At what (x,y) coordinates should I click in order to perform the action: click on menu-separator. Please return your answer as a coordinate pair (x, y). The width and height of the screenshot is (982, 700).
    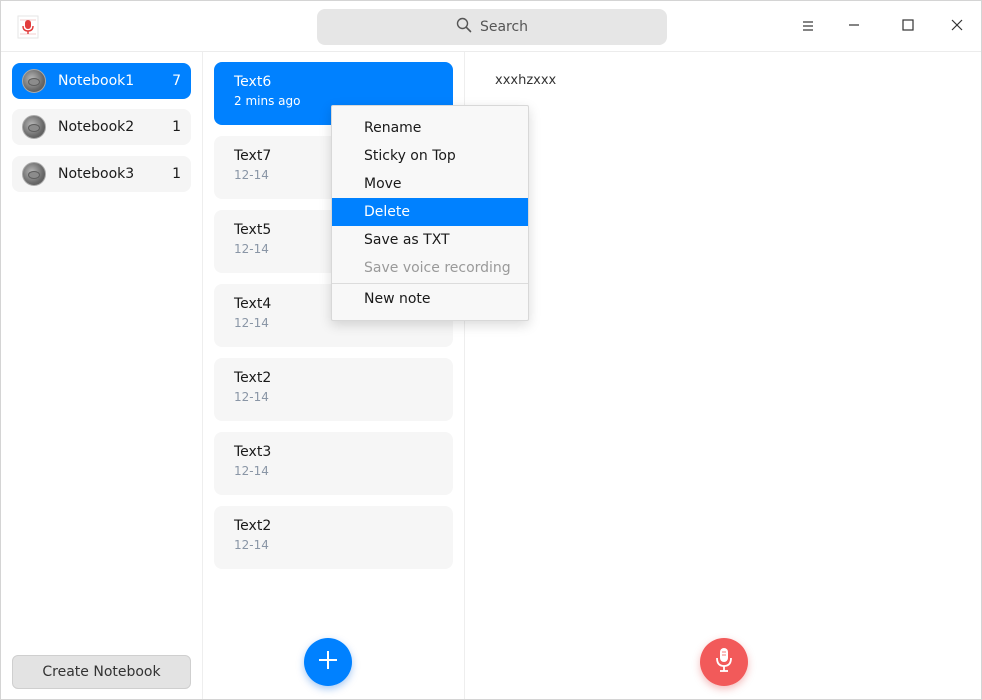
    Looking at the image, I should click on (430, 283).